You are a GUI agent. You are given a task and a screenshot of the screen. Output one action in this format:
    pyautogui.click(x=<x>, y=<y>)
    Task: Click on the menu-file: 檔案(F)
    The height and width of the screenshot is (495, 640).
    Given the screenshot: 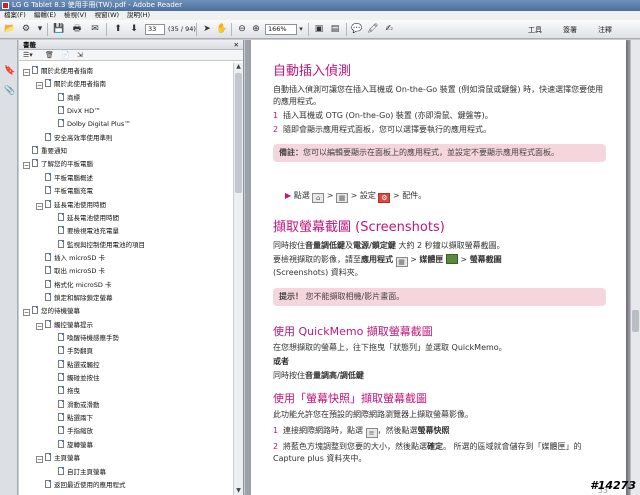 What is the action you would take?
    pyautogui.click(x=15, y=15)
    